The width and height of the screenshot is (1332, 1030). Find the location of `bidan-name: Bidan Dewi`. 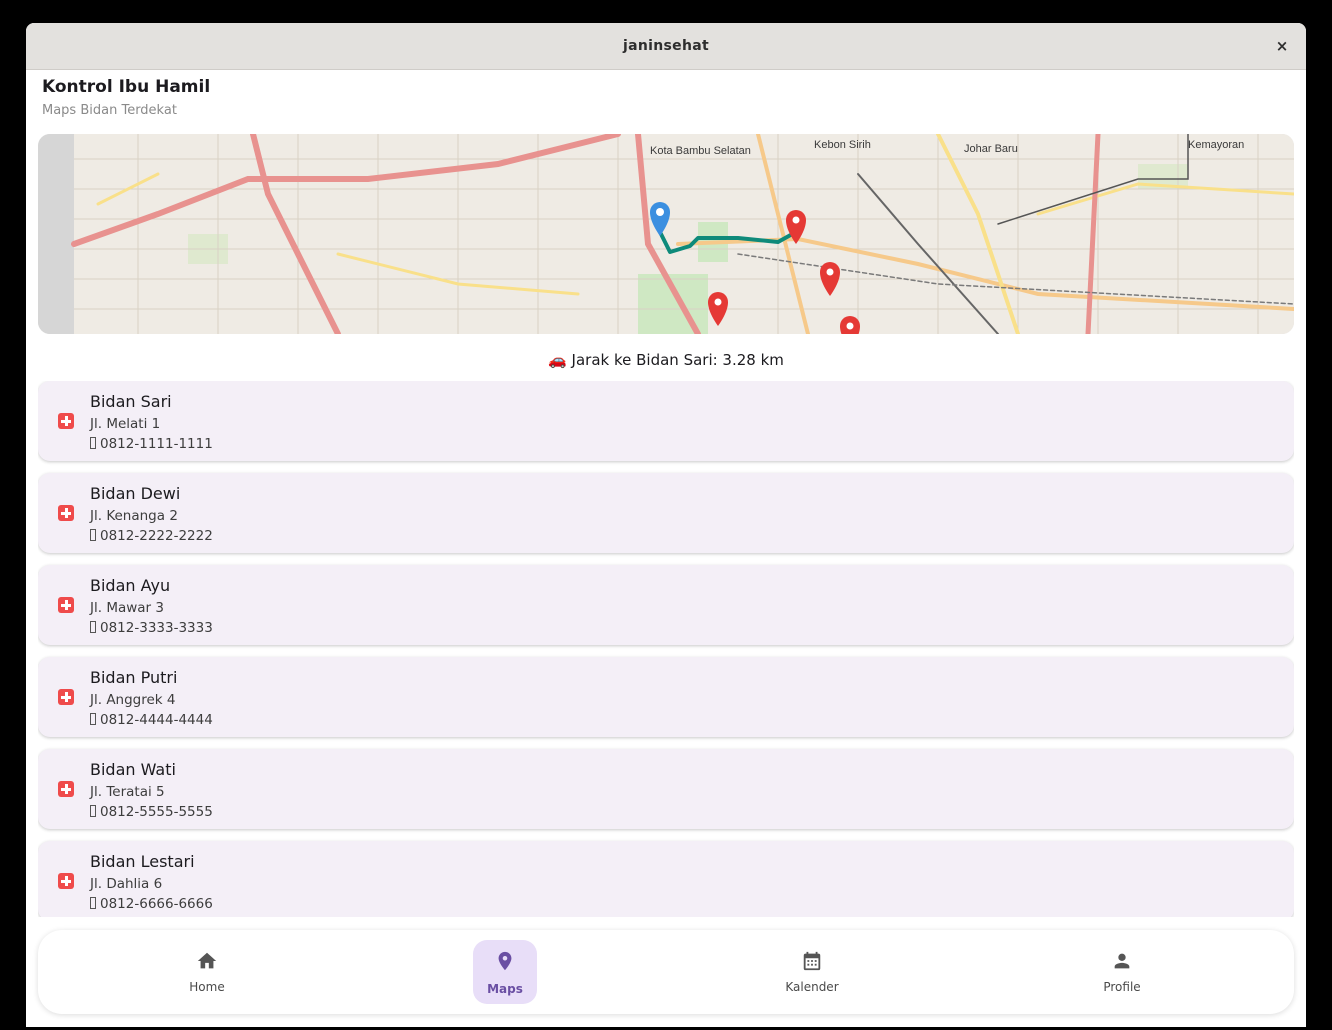

bidan-name: Bidan Dewi is located at coordinates (135, 493).